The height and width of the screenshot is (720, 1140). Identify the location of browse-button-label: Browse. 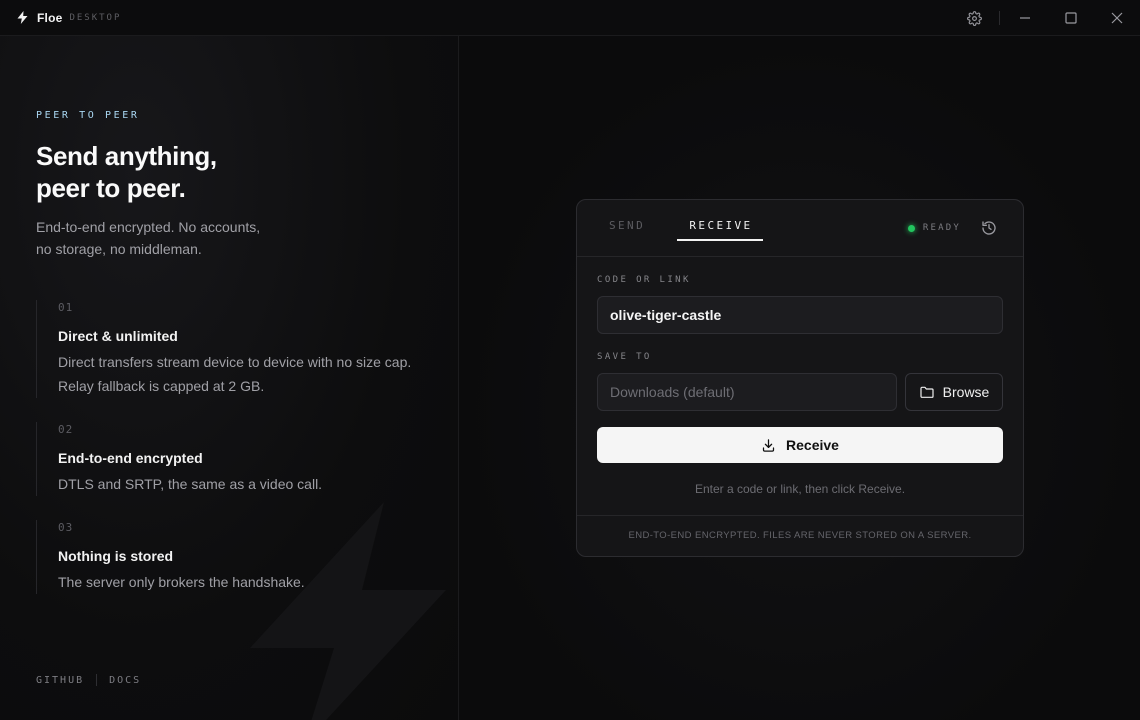
(966, 392).